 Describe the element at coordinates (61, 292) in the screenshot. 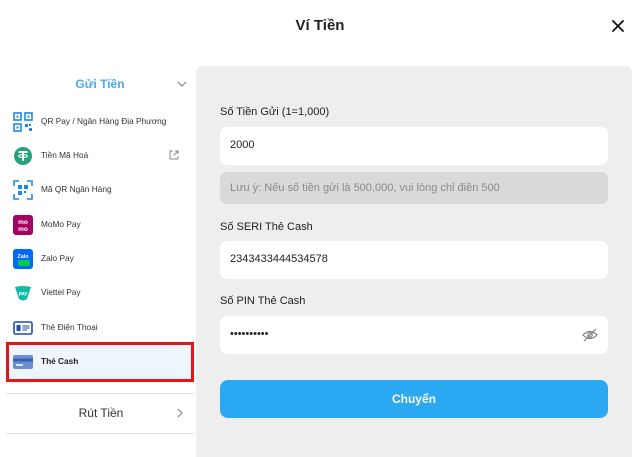

I see `sidebar-item-label: Viettel Pay` at that location.